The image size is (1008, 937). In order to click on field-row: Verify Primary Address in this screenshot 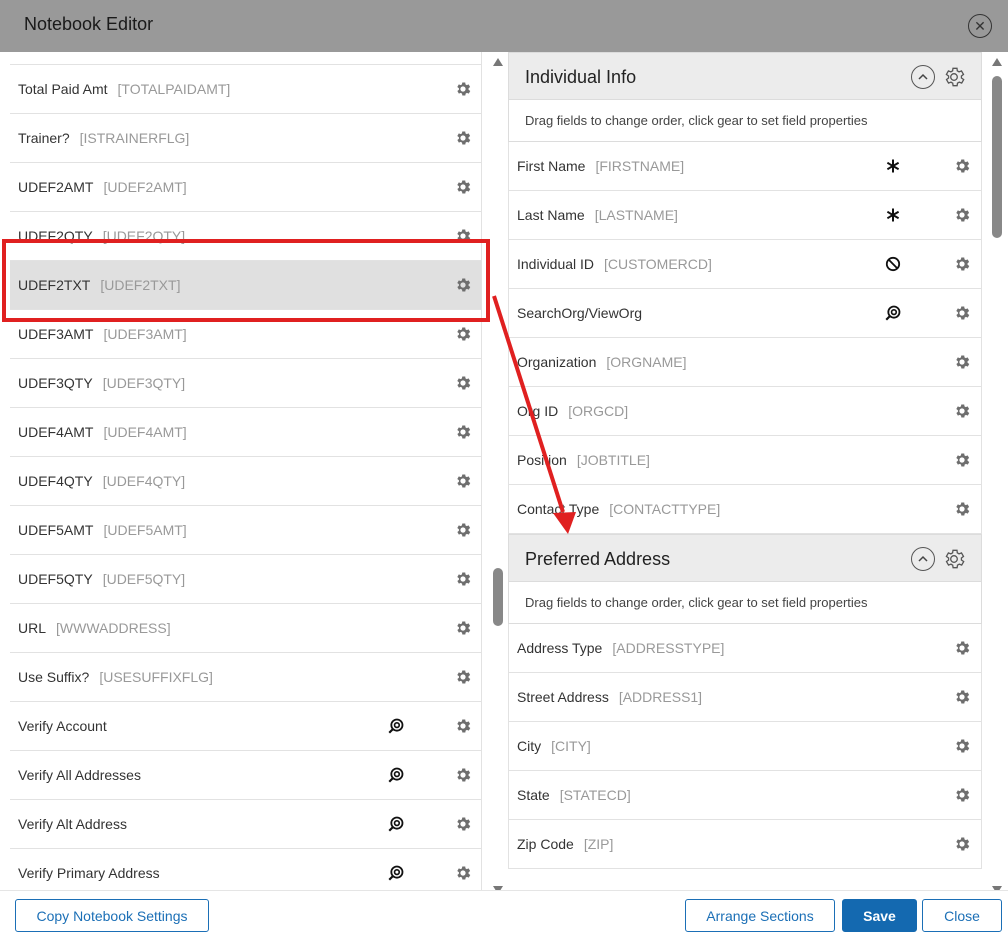, I will do `click(245, 869)`.